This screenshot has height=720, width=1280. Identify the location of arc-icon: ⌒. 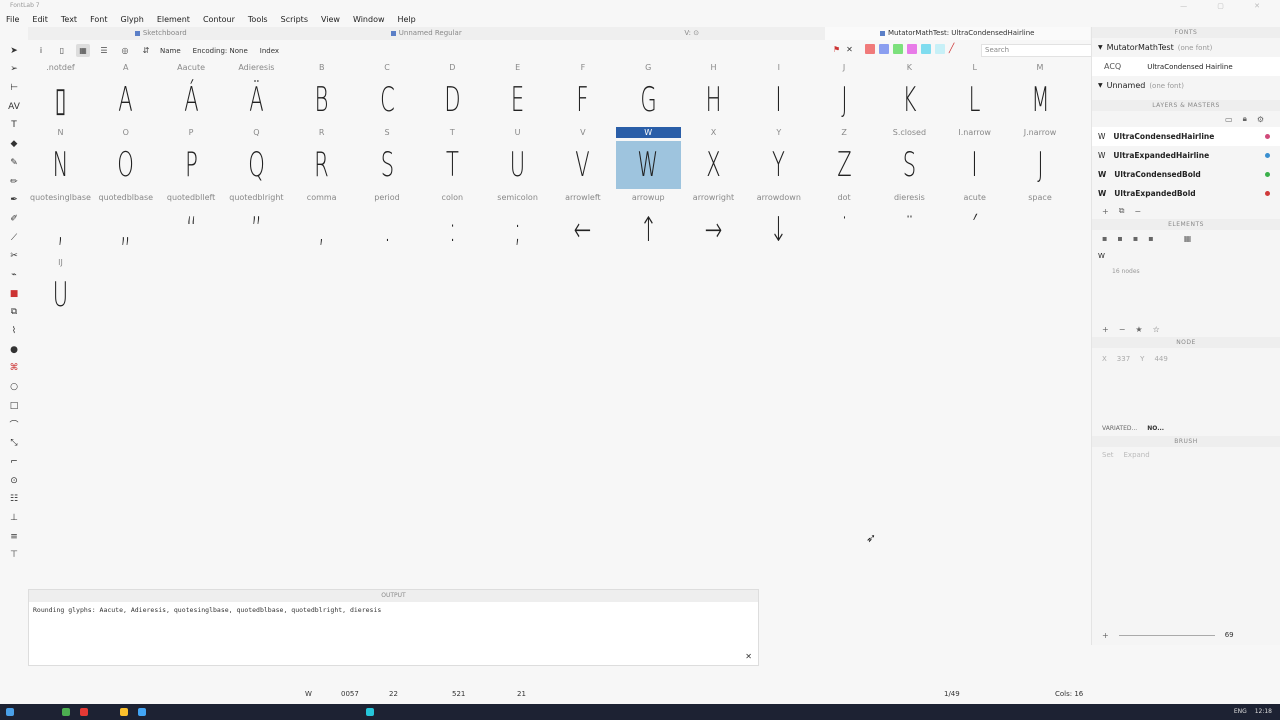
(14, 424).